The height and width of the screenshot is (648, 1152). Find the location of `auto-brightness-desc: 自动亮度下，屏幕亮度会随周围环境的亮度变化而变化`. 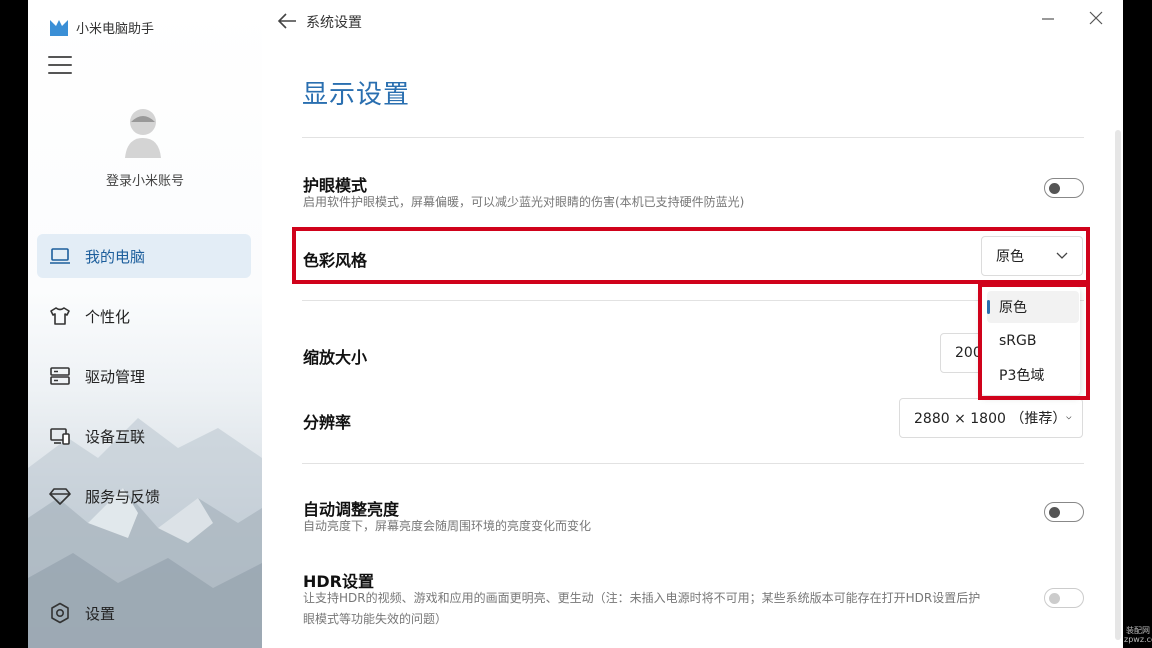

auto-brightness-desc: 自动亮度下，屏幕亮度会随周围环境的亮度变化而变化 is located at coordinates (447, 526).